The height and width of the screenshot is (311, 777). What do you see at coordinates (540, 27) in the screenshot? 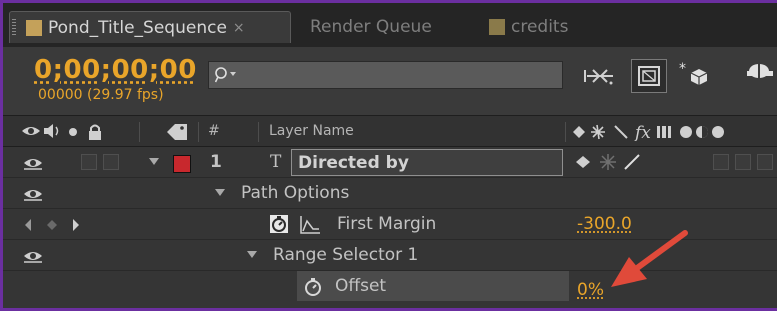
I see `tab-label: credits` at bounding box center [540, 27].